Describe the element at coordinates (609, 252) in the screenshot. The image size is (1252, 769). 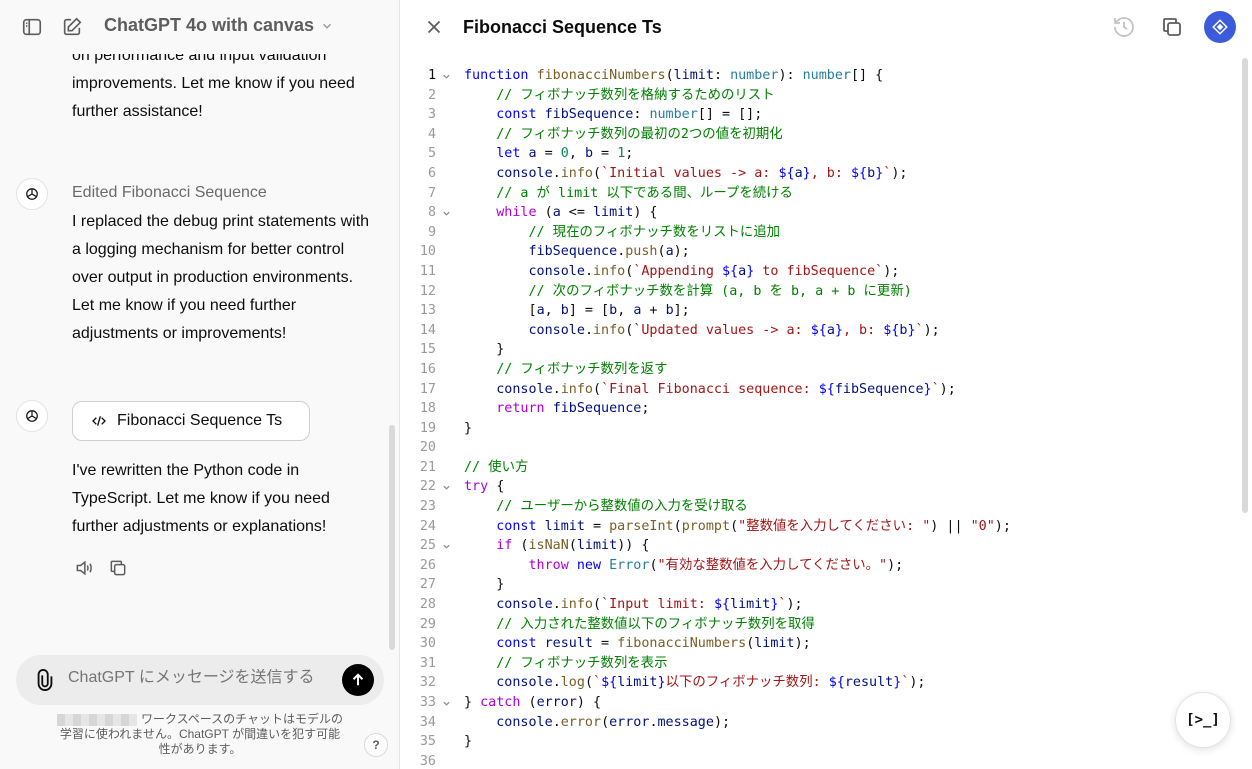
I see `code-text: fibSequence.push(a);` at that location.